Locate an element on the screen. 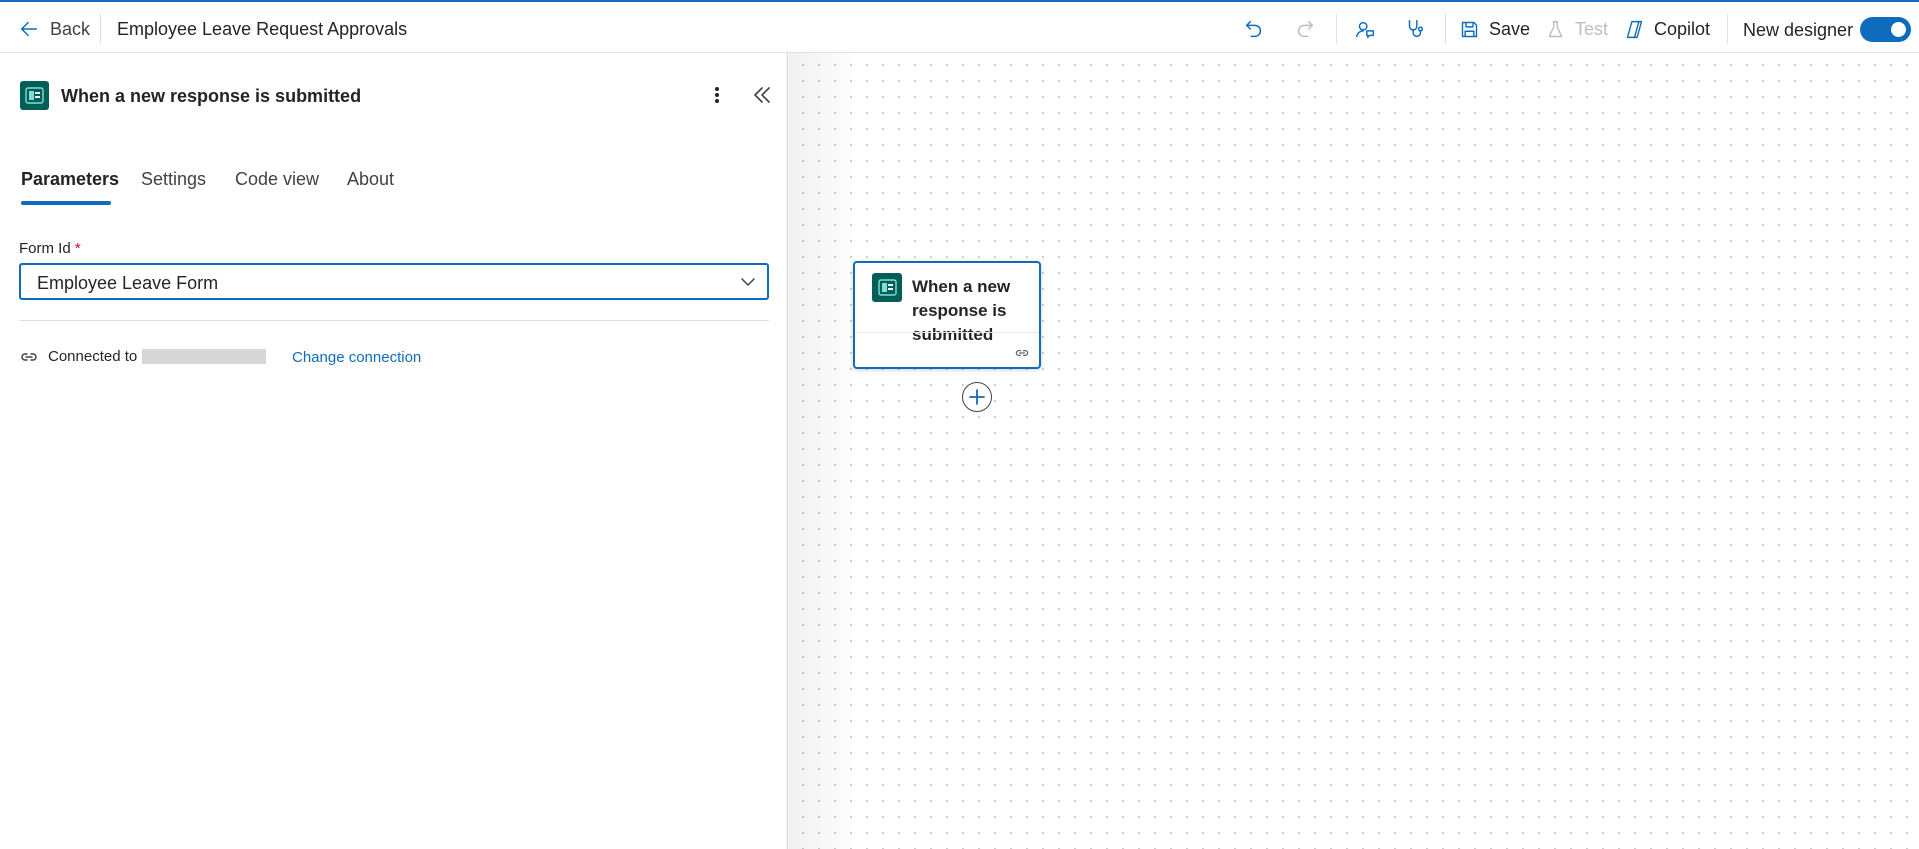 Image resolution: width=1919 pixels, height=849 pixels. redo-icon is located at coordinates (1305, 29).